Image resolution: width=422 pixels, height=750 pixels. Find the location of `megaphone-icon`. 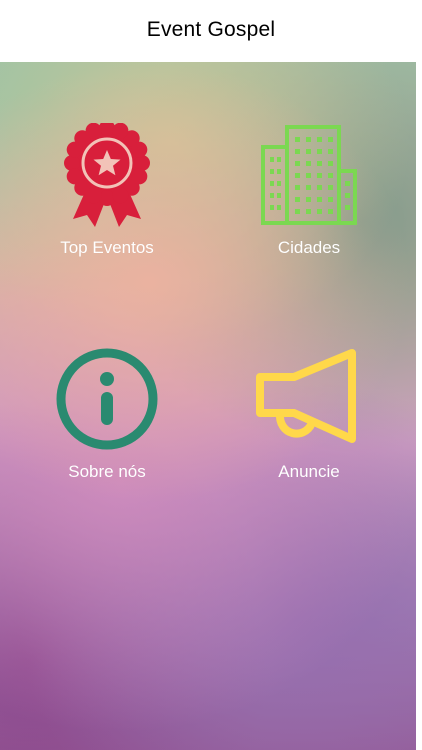

megaphone-icon is located at coordinates (309, 399).